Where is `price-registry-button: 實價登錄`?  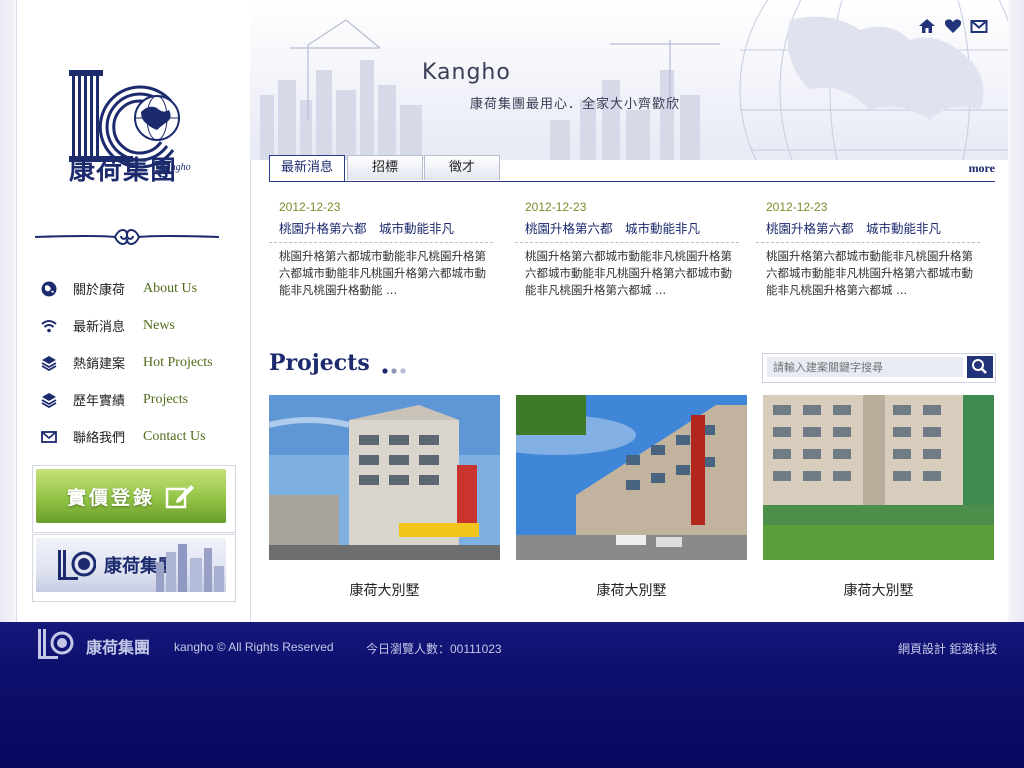
price-registry-button: 實價登錄 is located at coordinates (131, 496).